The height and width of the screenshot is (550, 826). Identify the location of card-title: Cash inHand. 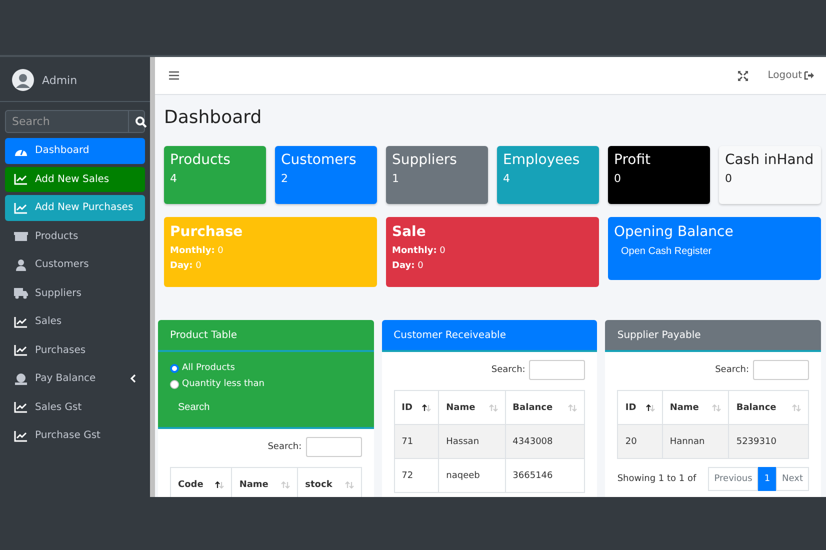
(770, 160).